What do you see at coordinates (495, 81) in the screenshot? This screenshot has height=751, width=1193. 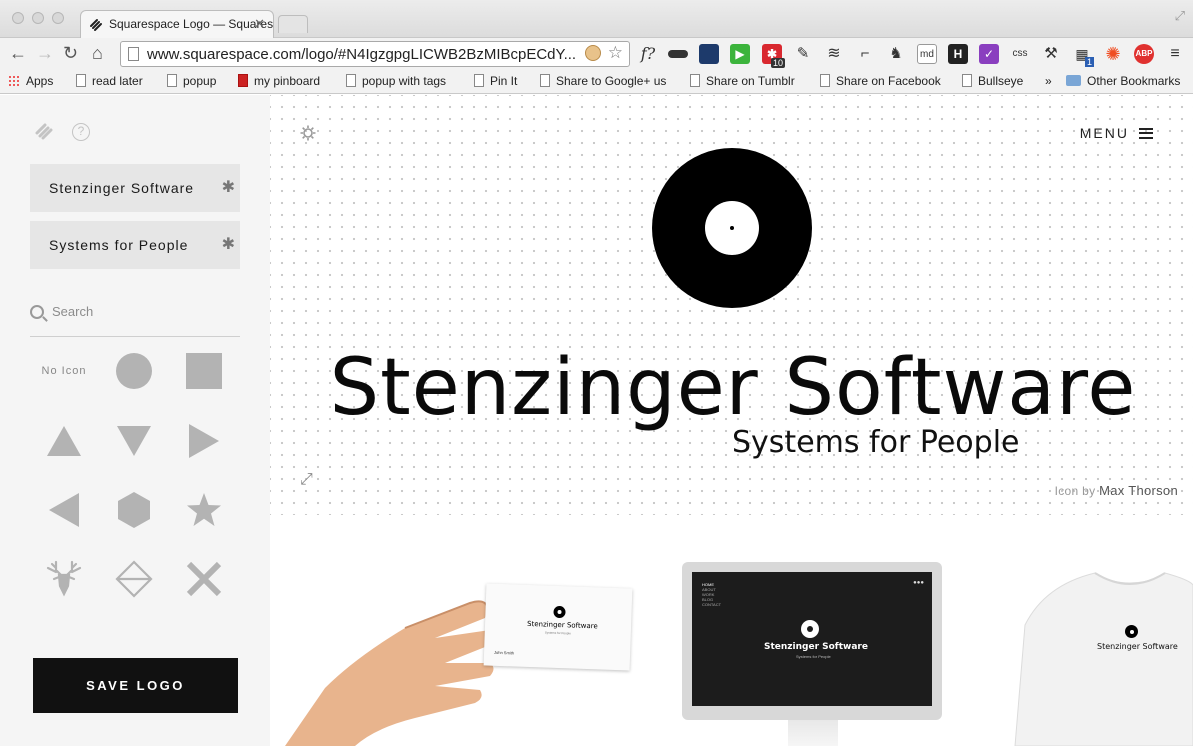 I see `bookmark-pin-it: Pin It` at bounding box center [495, 81].